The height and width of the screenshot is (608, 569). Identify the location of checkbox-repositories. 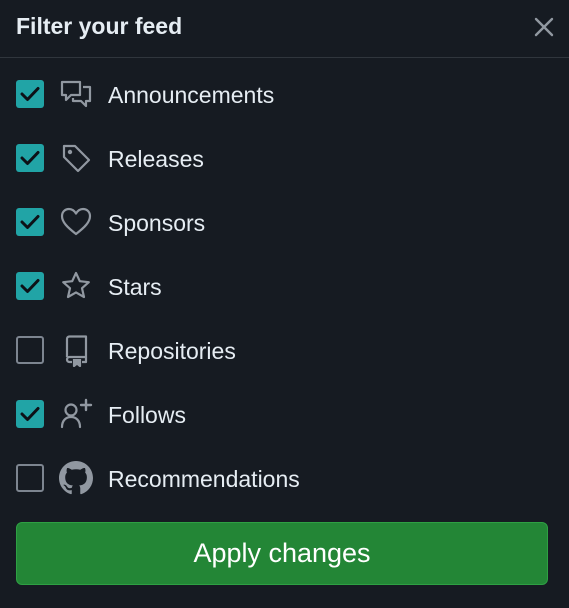
(30, 350).